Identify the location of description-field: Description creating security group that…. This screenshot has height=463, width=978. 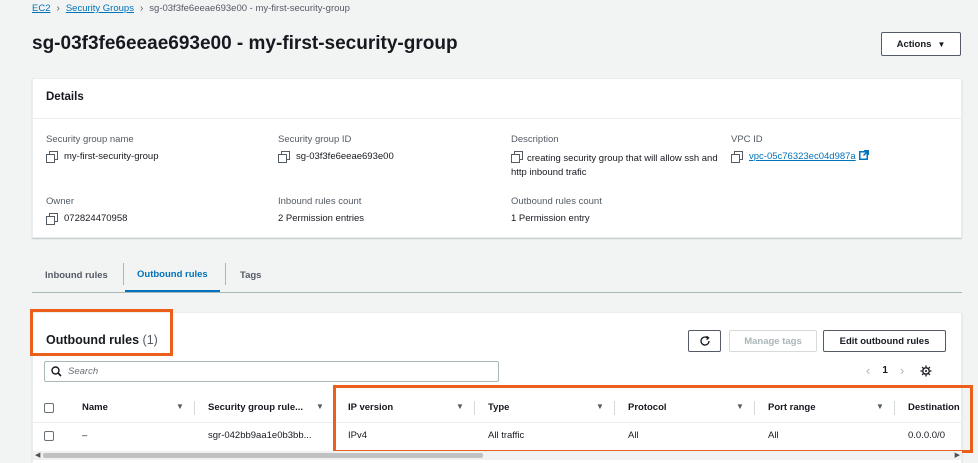
(616, 157).